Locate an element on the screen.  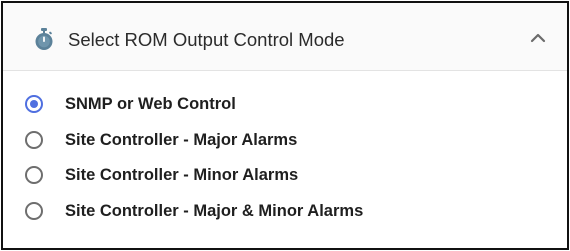
option-site-controller-minor-alarms: Site Controller - Minor Alarms is located at coordinates (285, 177).